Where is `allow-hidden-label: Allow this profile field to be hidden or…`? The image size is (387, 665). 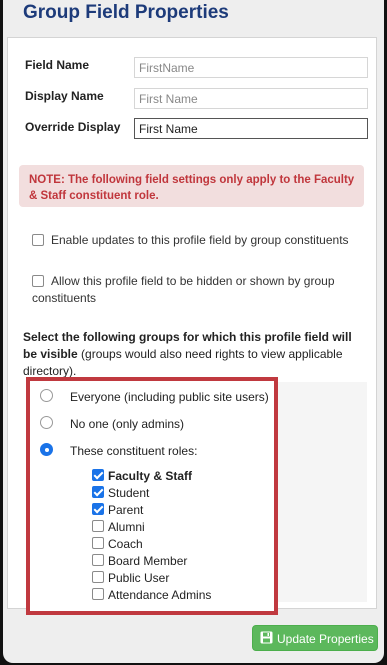
allow-hidden-label: Allow this profile field to be hidden or… is located at coordinates (183, 289).